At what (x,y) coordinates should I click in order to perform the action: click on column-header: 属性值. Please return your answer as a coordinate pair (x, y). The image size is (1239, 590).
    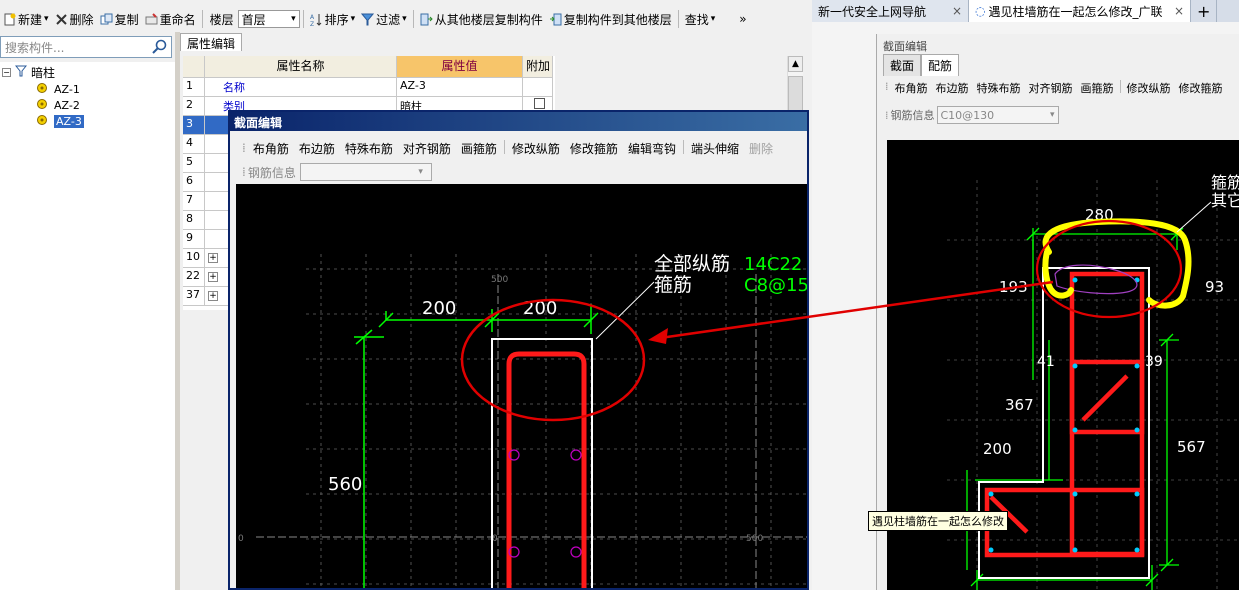
    Looking at the image, I should click on (460, 67).